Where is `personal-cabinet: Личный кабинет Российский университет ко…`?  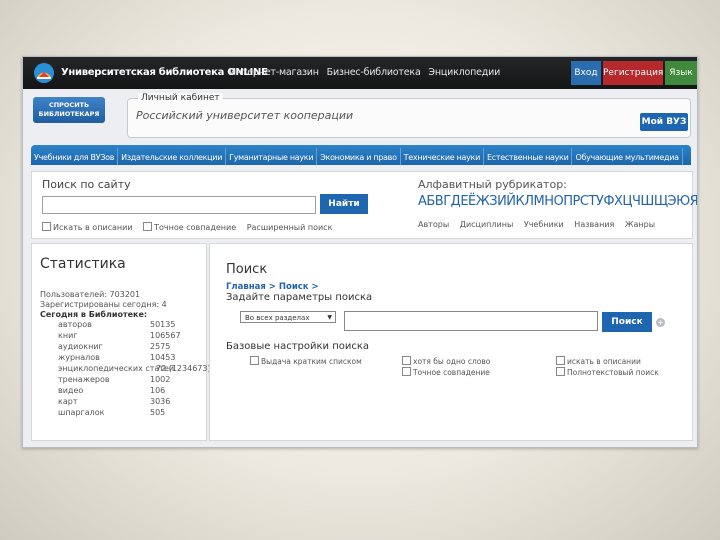 personal-cabinet: Личный кабинет Российский университет ко… is located at coordinates (409, 115).